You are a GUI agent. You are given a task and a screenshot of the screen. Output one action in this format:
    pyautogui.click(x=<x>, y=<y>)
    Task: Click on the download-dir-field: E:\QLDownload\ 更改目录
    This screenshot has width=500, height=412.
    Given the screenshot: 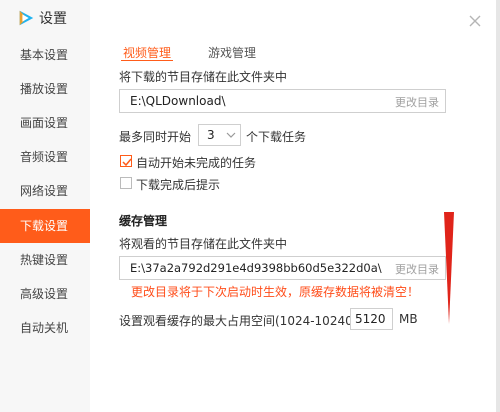 What is the action you would take?
    pyautogui.click(x=282, y=101)
    